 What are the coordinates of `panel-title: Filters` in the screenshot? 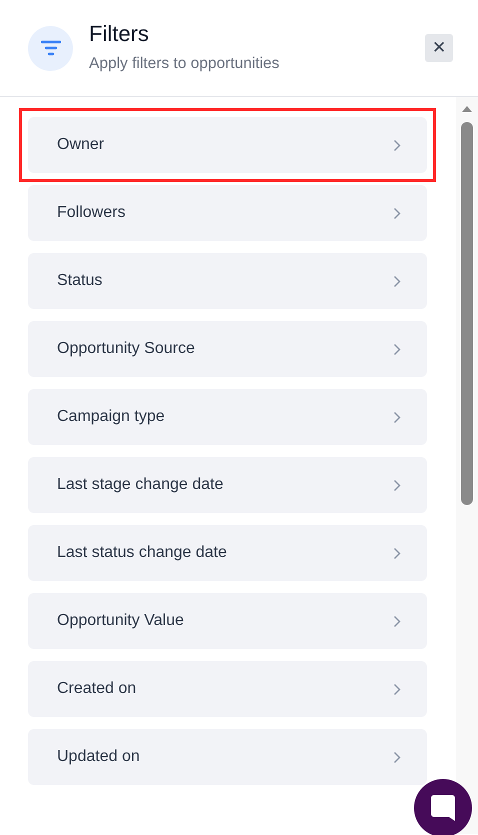 It's located at (119, 34).